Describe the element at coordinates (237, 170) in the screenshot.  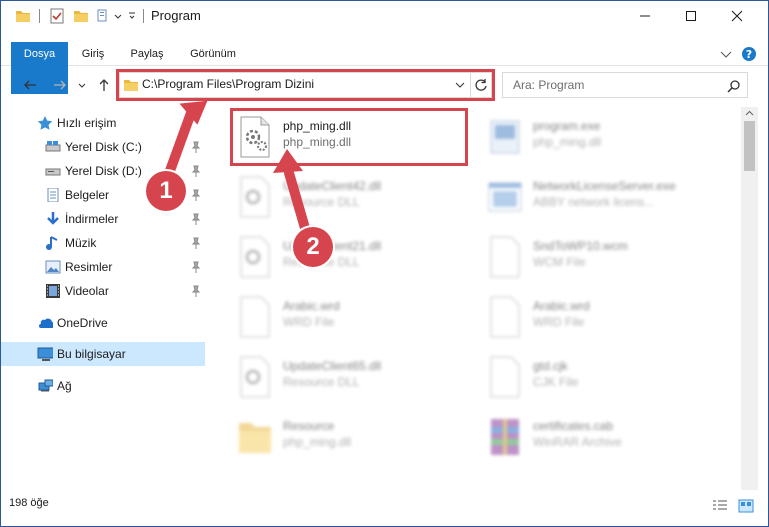
I see `annotation-arrows` at that location.